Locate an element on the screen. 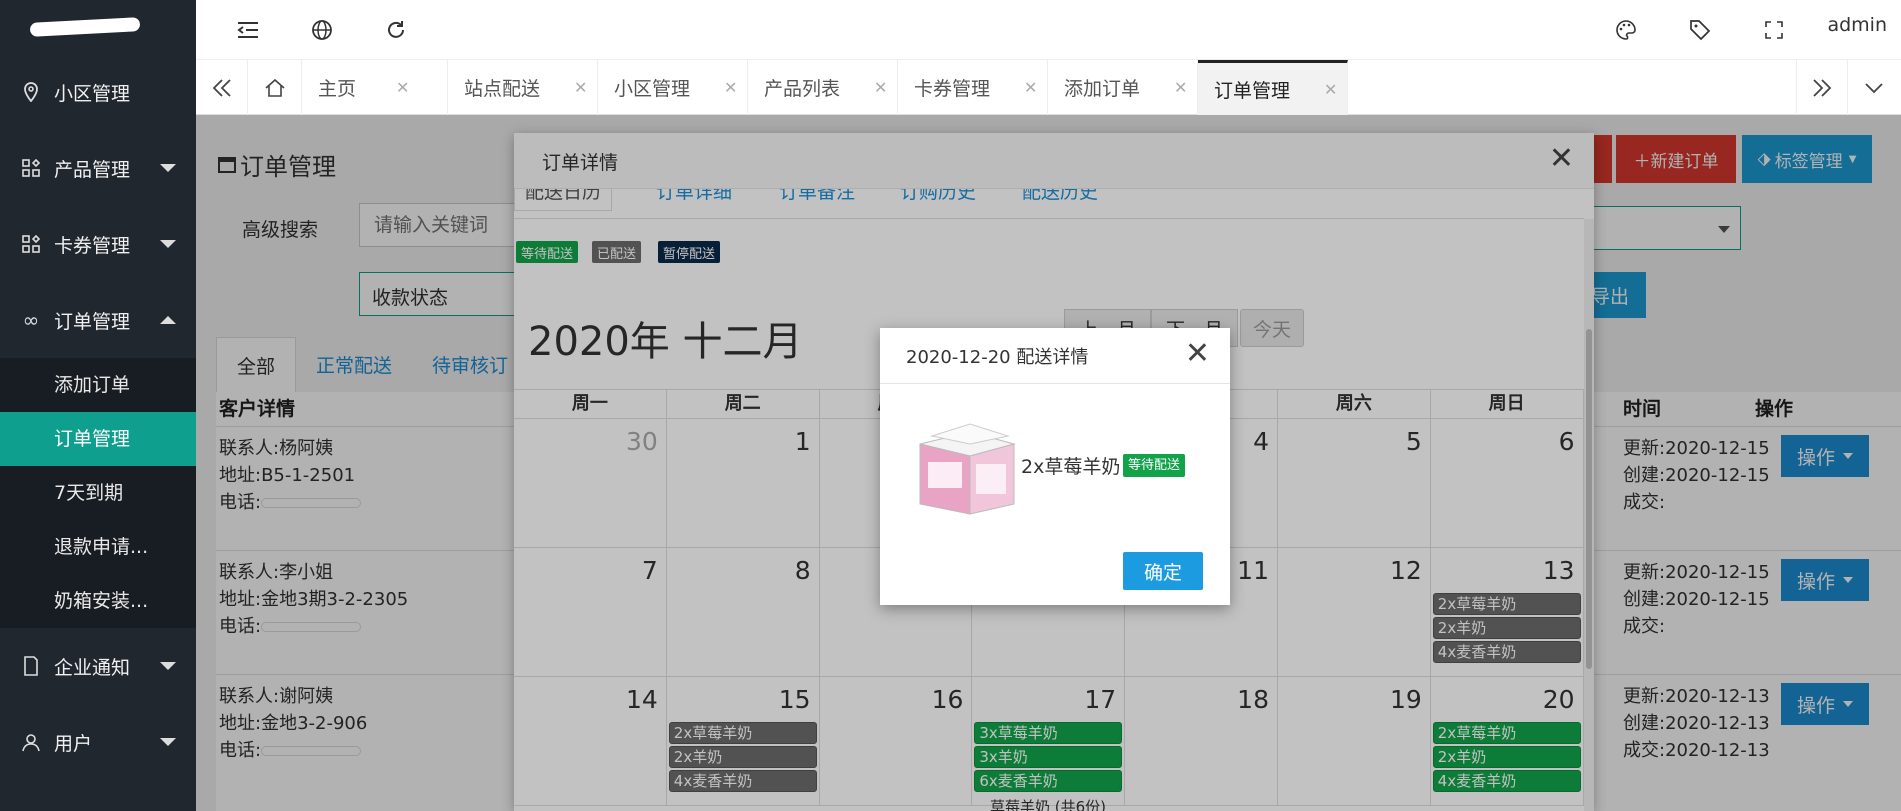 The image size is (1901, 811). tabs-scroll-right-button is located at coordinates (1822, 87).